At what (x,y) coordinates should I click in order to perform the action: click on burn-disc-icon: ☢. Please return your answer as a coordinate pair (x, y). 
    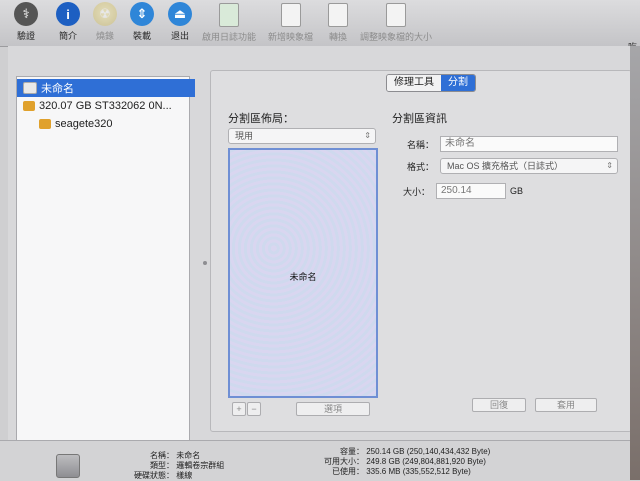
    Looking at the image, I should click on (105, 14).